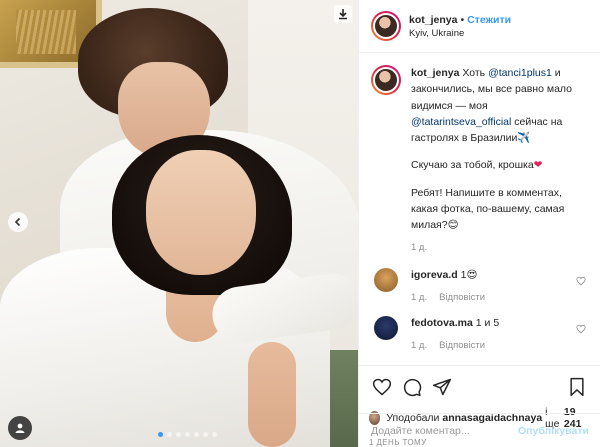  What do you see at coordinates (469, 275) in the screenshot?
I see `comment-text: 1😍` at bounding box center [469, 275].